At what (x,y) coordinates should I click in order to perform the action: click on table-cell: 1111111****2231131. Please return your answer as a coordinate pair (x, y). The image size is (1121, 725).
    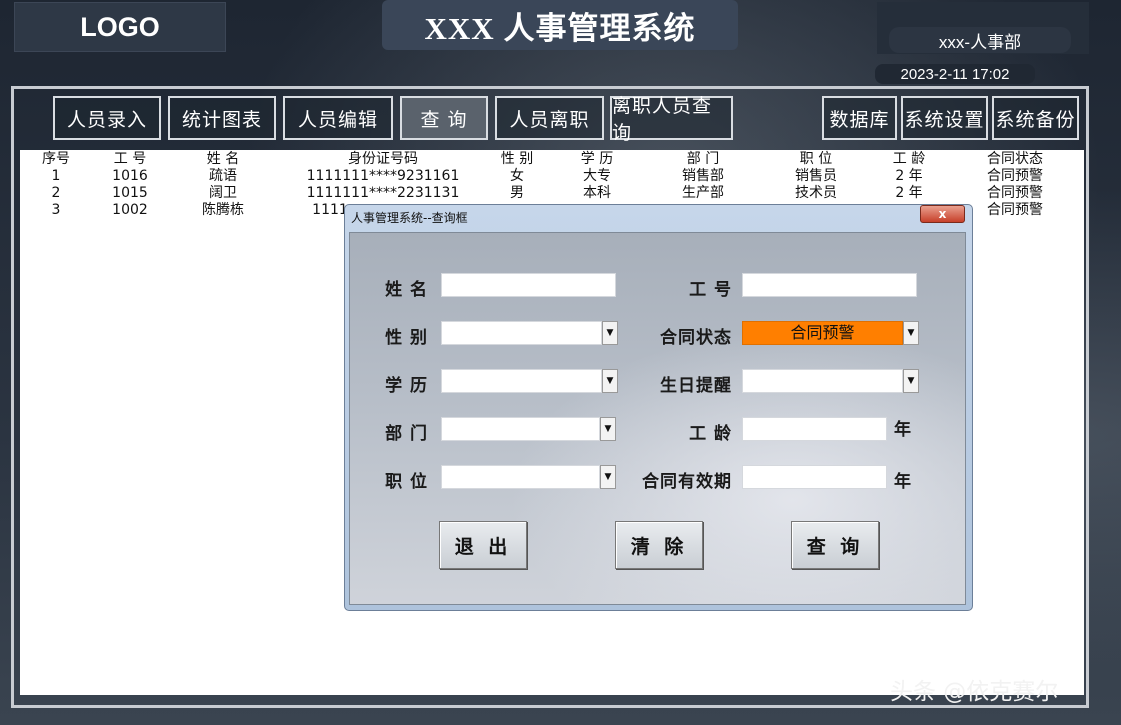
    Looking at the image, I should click on (383, 193).